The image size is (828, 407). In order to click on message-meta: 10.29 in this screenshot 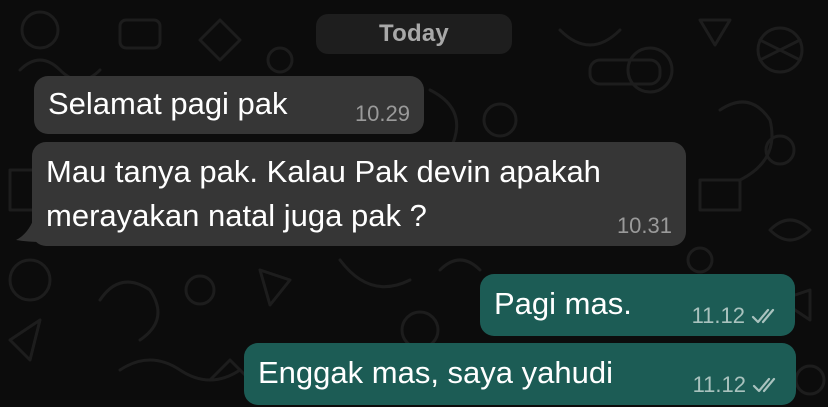, I will do `click(382, 114)`.